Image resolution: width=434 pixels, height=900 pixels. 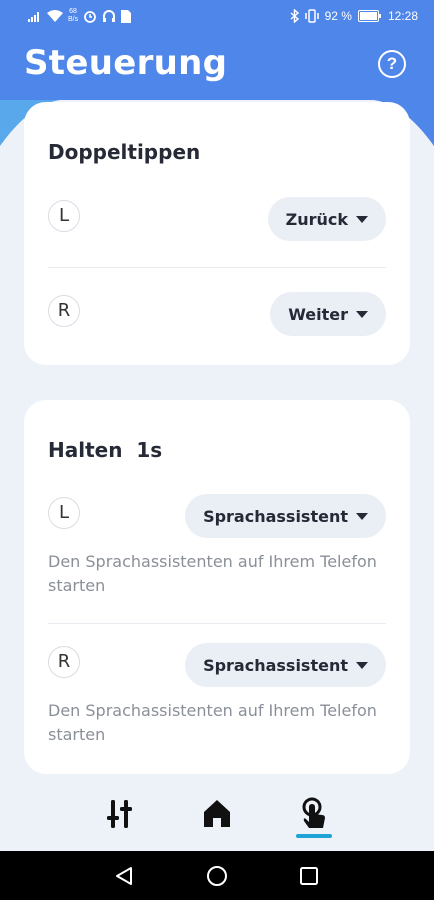 What do you see at coordinates (109, 16) in the screenshot?
I see `headphone-icon` at bounding box center [109, 16].